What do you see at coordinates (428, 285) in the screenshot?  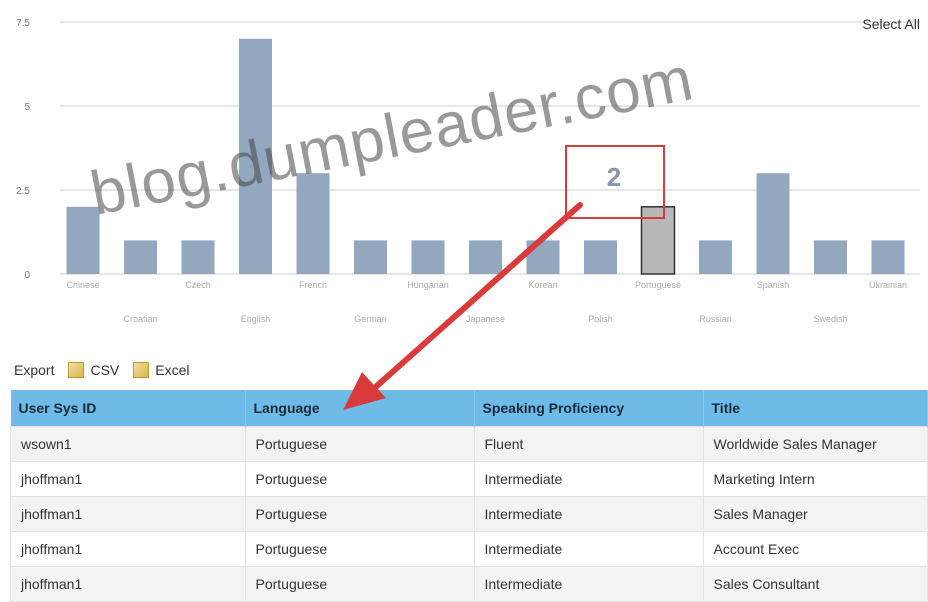 I see `x-tick-label: Hungarian` at bounding box center [428, 285].